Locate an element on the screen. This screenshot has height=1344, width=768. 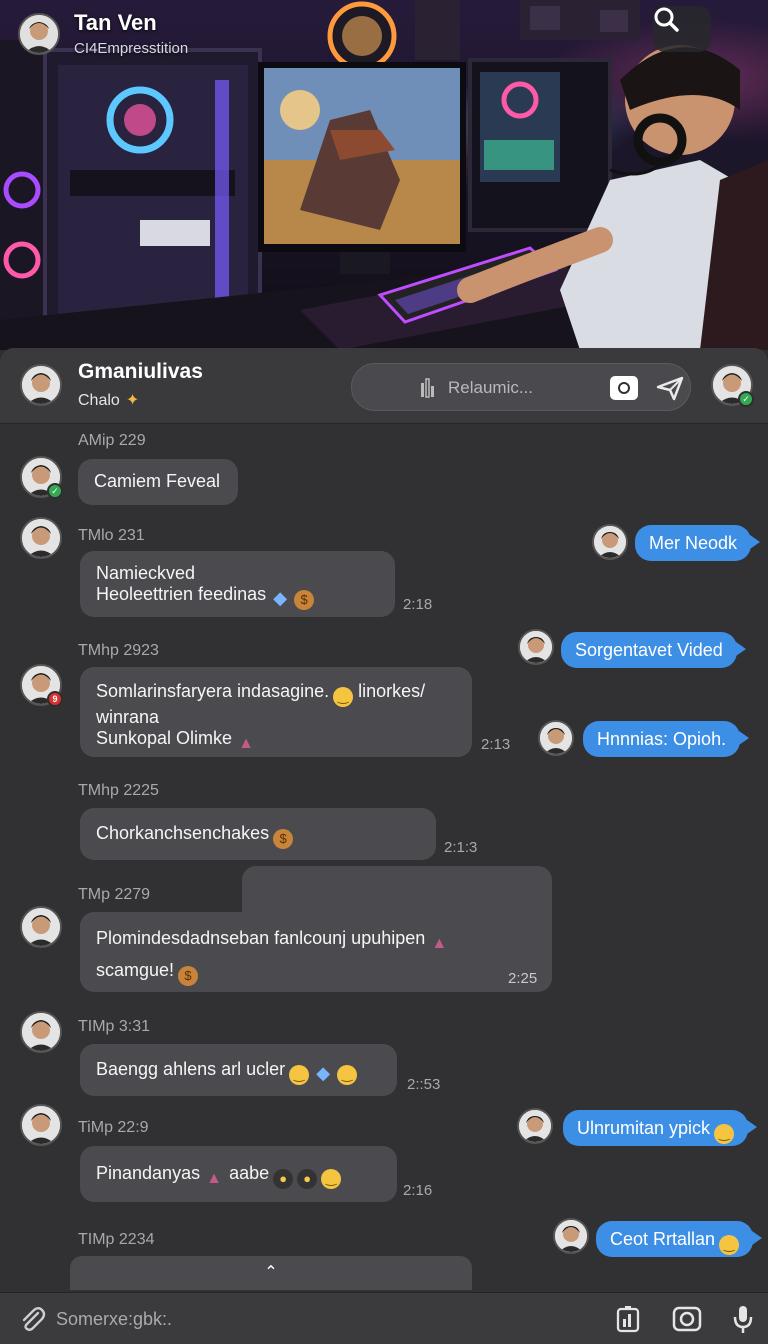
outgoing-message-bubble: Hnnnias: Opioh. is located at coordinates (666, 739).